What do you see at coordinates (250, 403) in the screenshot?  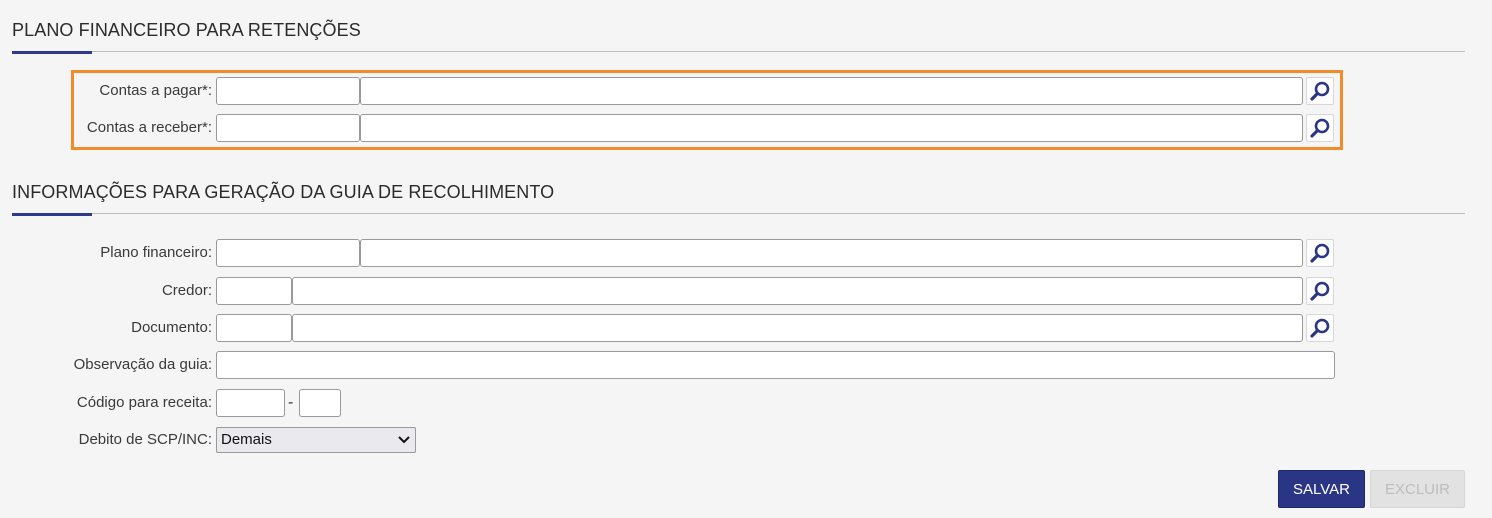 I see `codigo-receita-part1-input` at bounding box center [250, 403].